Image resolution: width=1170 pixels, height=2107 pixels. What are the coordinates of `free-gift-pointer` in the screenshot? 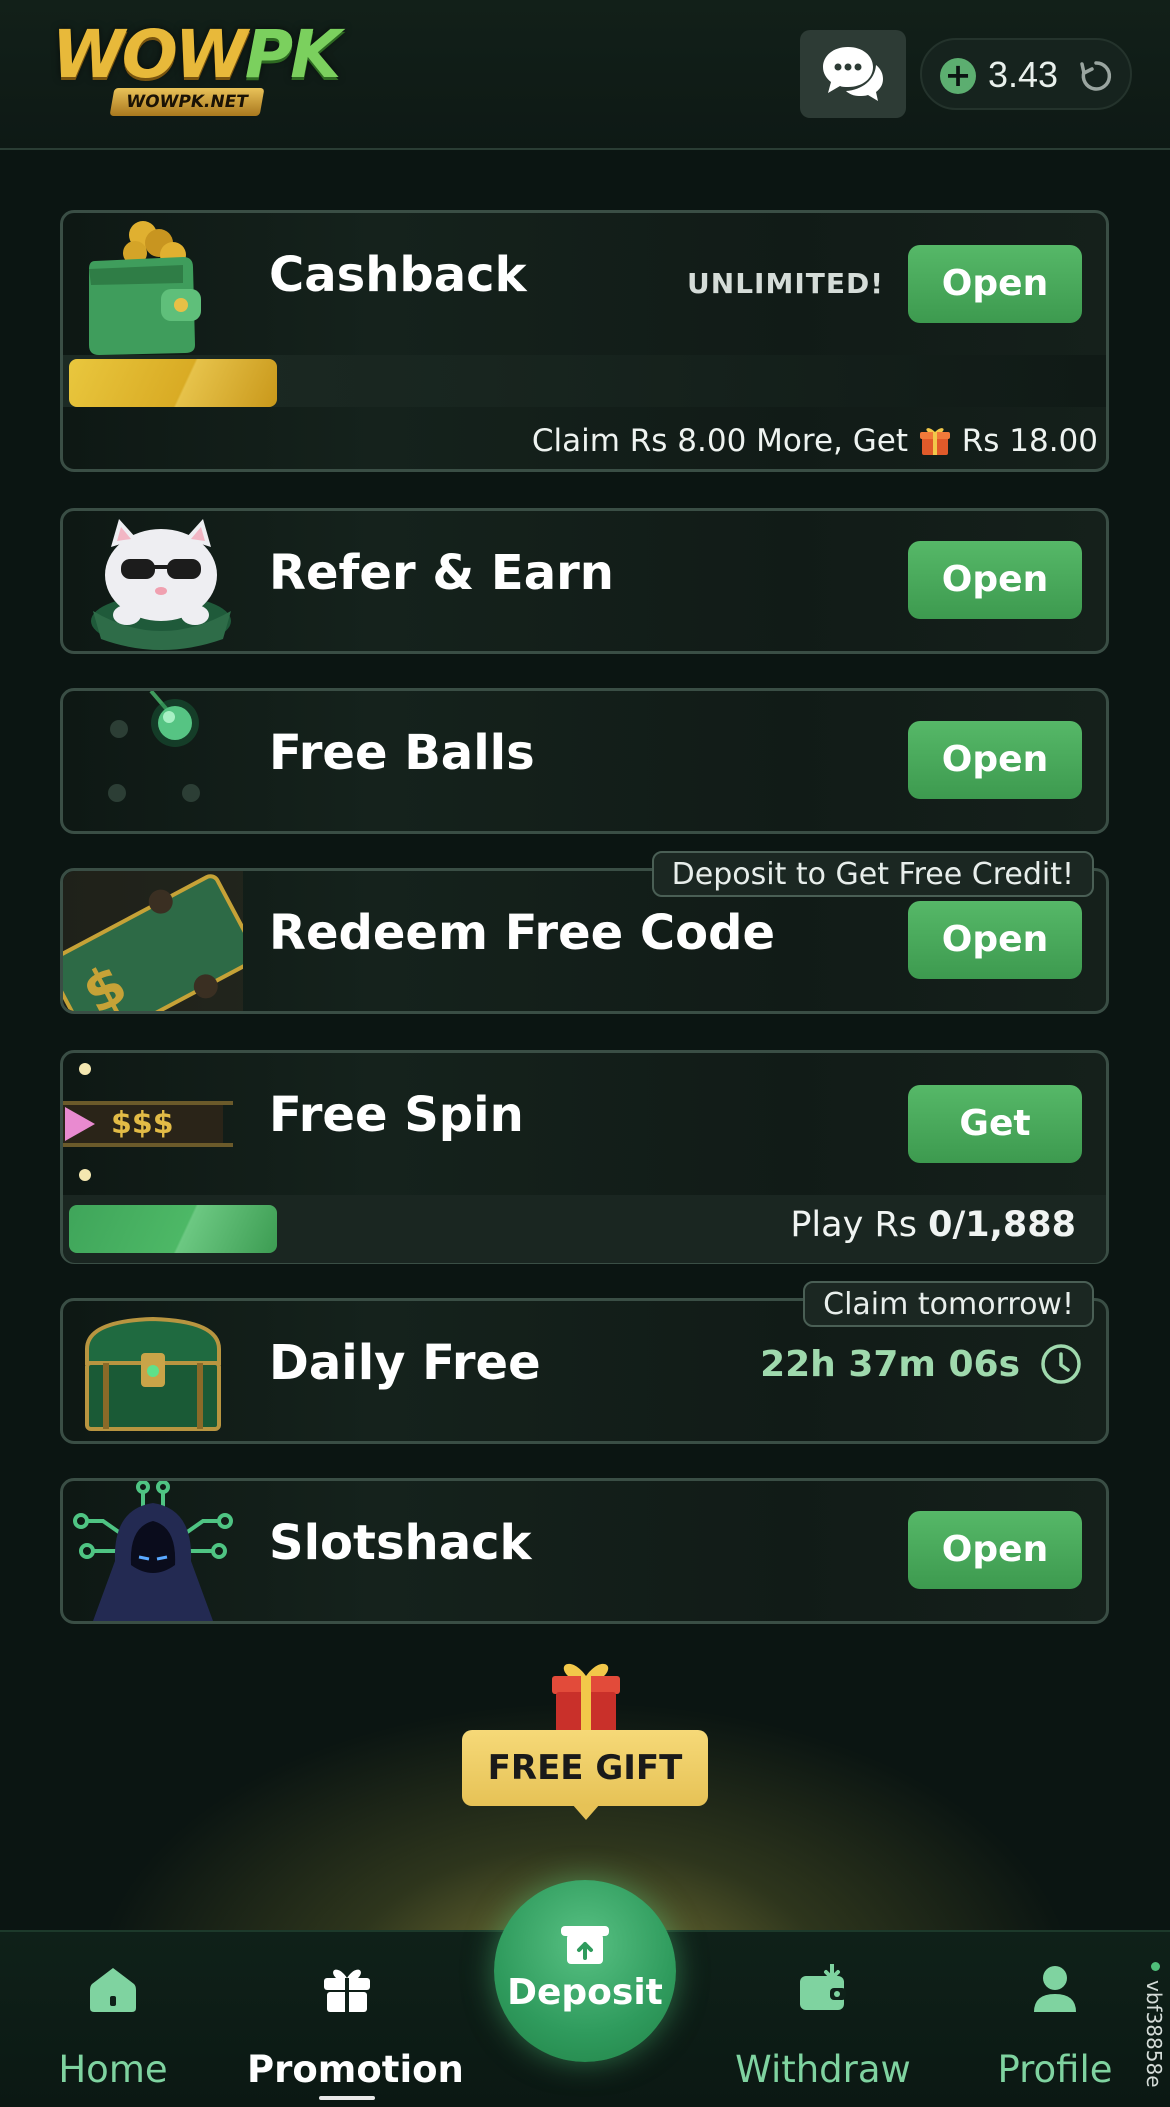 It's located at (586, 1812).